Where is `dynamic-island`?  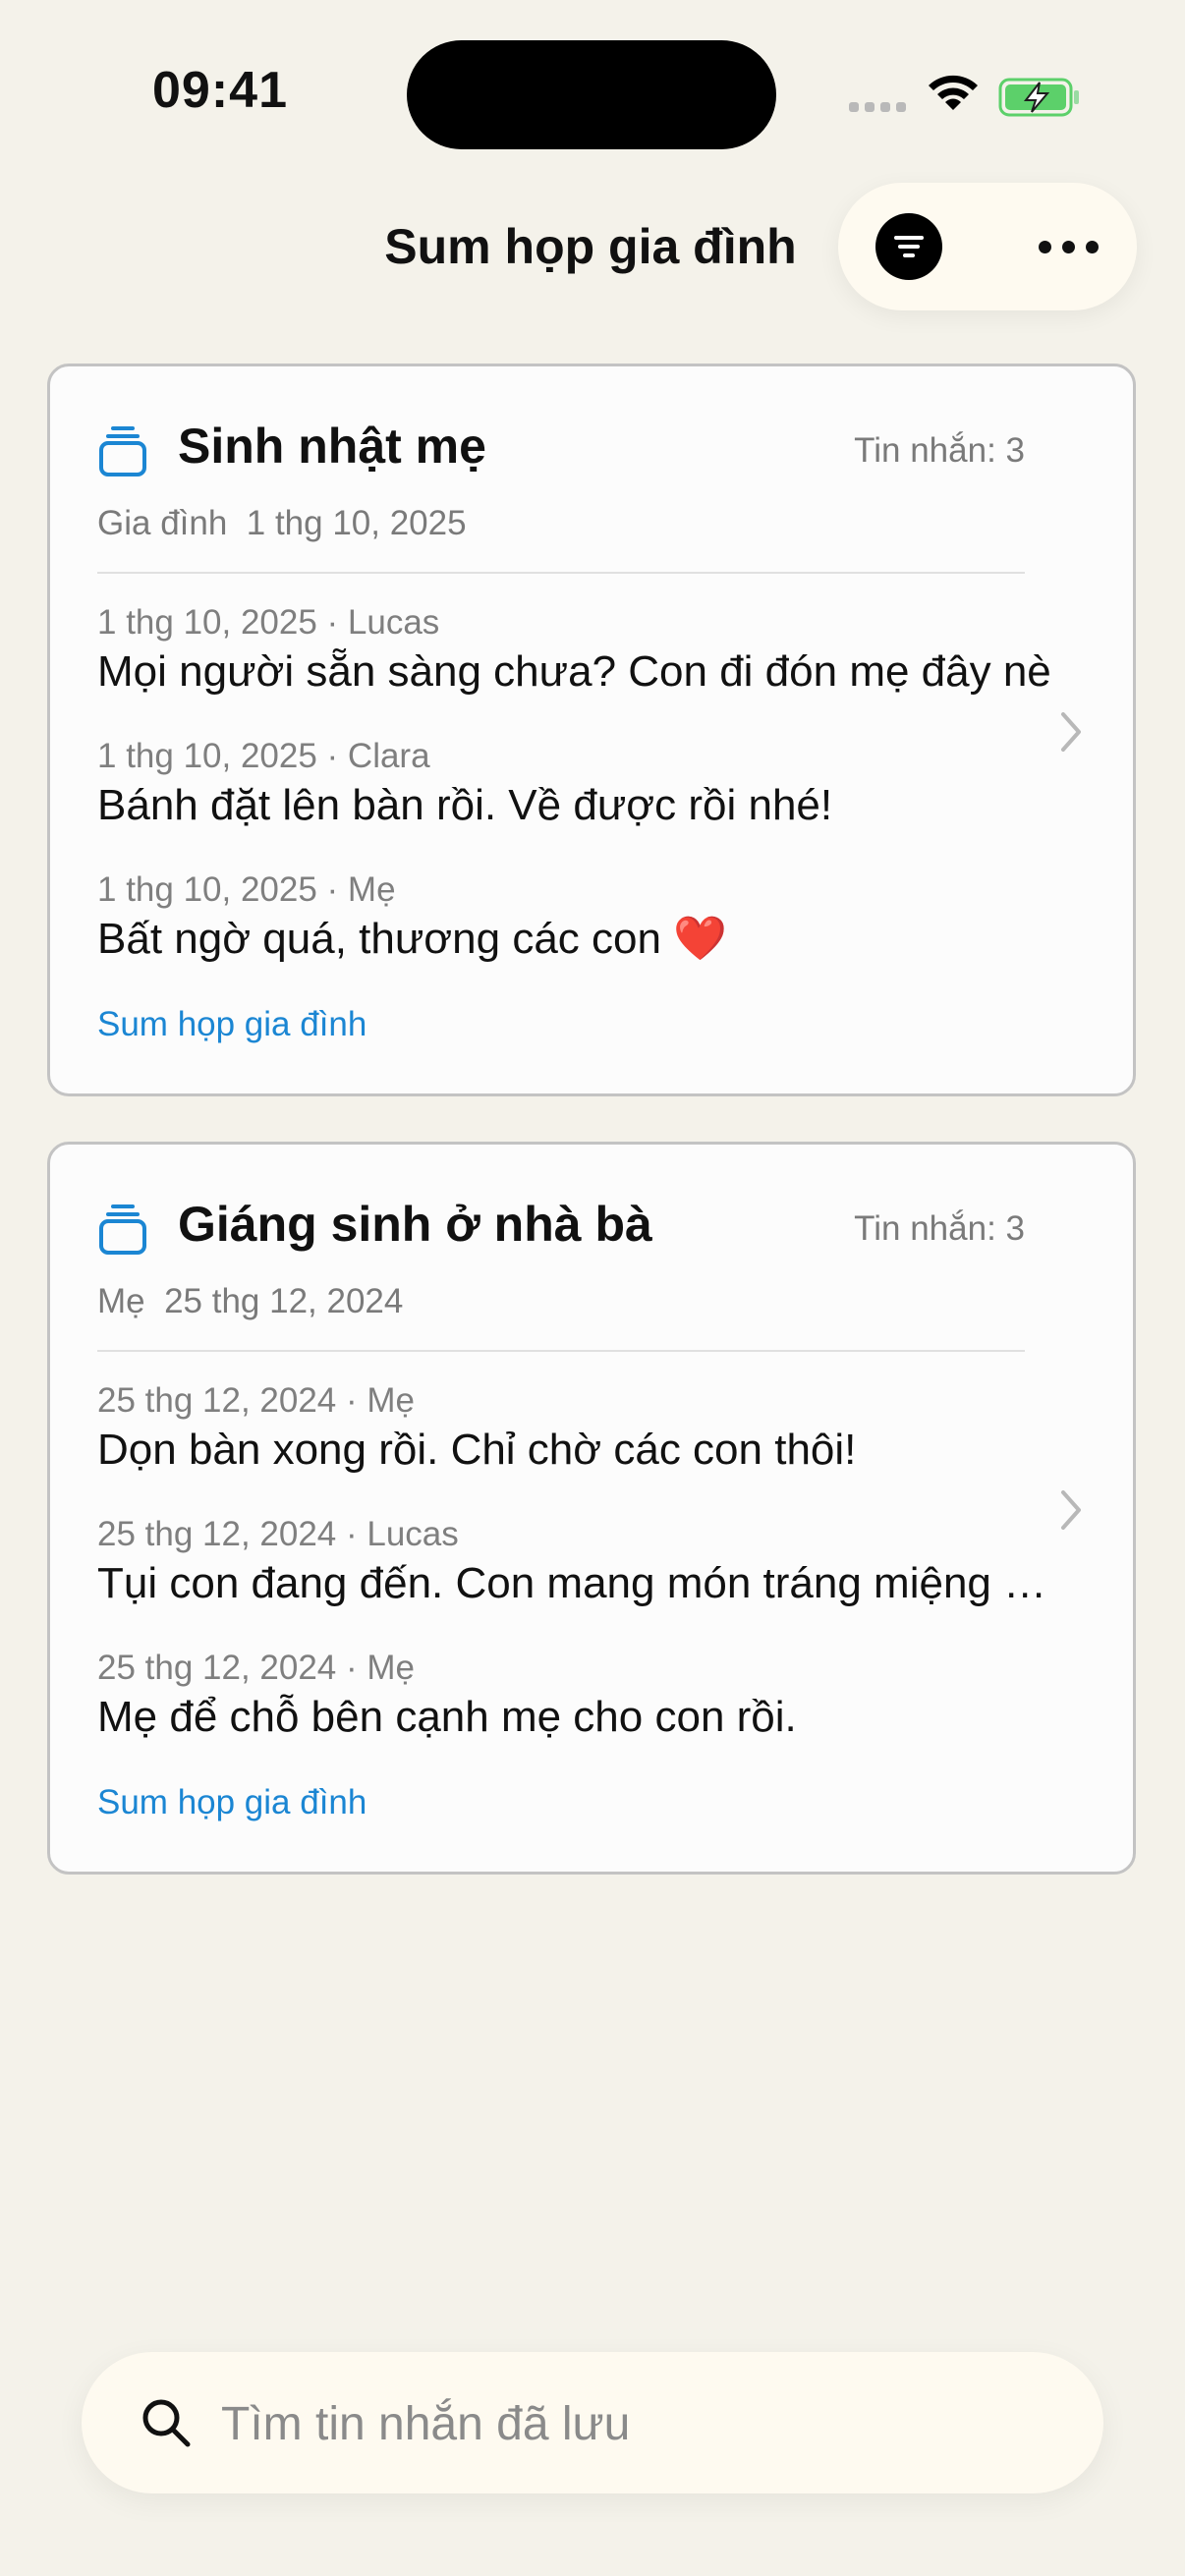
dynamic-island is located at coordinates (592, 94).